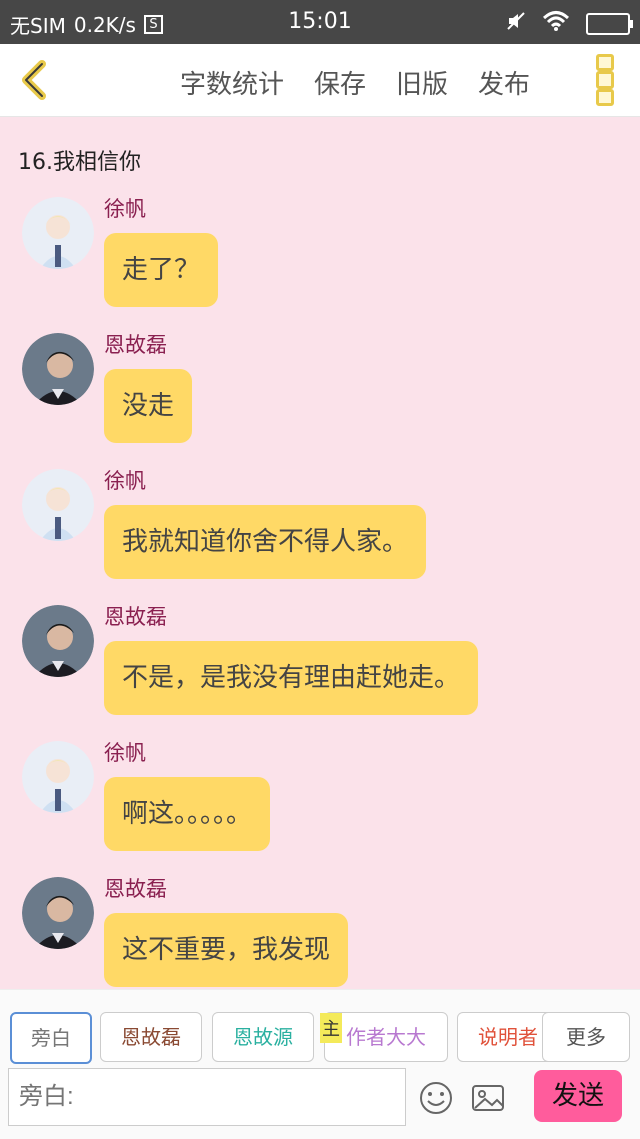  What do you see at coordinates (320, 1064) in the screenshot?
I see `composer: 旁白 恩故磊 恩故源 作者大大 说明者 更多 主 发送` at bounding box center [320, 1064].